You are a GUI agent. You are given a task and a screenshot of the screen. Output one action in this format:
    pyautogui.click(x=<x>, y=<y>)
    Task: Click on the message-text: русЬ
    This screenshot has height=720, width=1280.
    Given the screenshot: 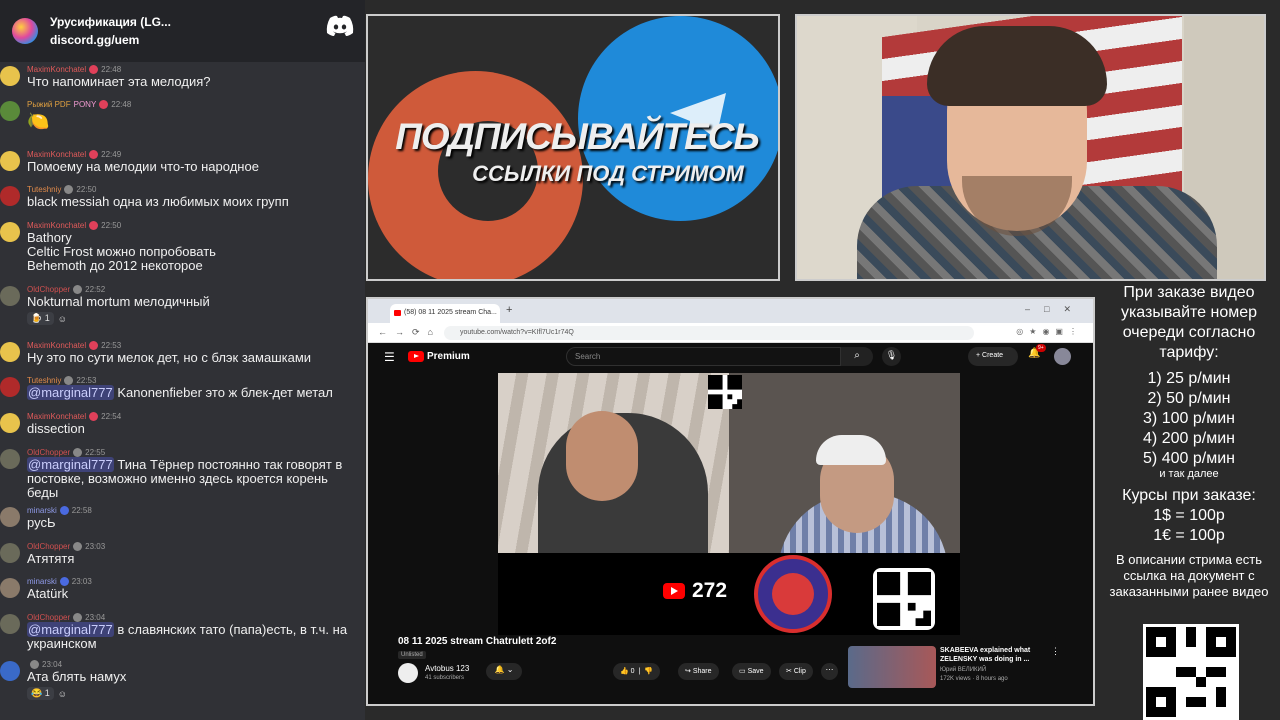 What is the action you would take?
    pyautogui.click(x=41, y=522)
    